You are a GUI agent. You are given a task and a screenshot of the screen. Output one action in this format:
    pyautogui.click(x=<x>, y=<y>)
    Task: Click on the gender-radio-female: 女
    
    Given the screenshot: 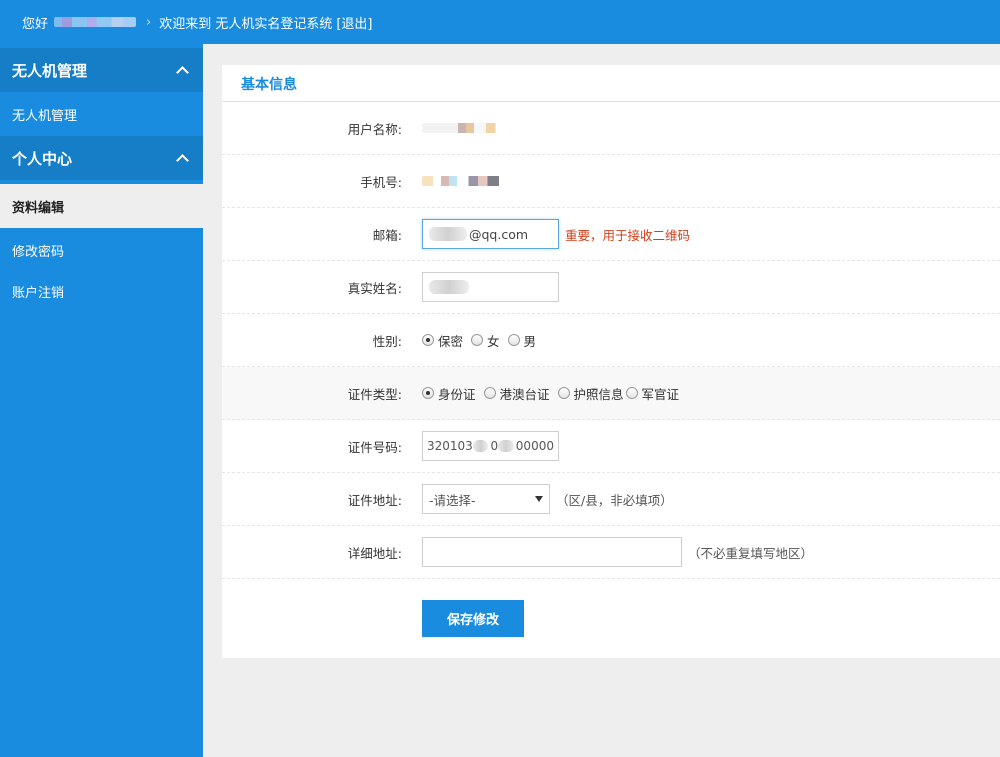 What is the action you would take?
    pyautogui.click(x=485, y=340)
    